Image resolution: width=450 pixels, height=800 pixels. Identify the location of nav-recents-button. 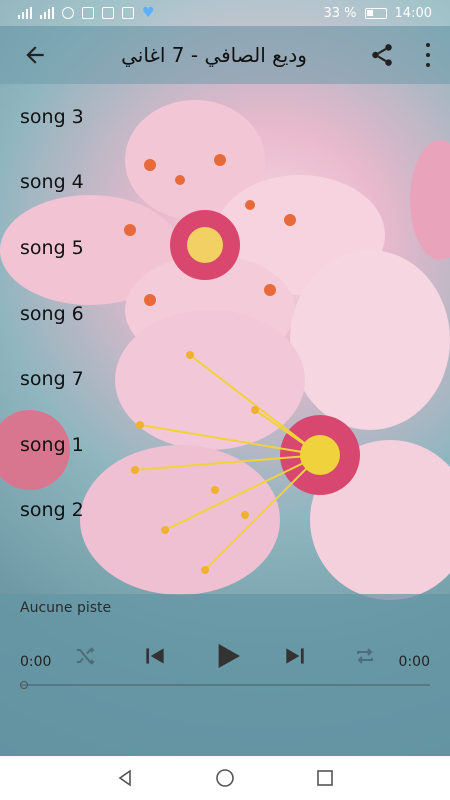
(325, 778).